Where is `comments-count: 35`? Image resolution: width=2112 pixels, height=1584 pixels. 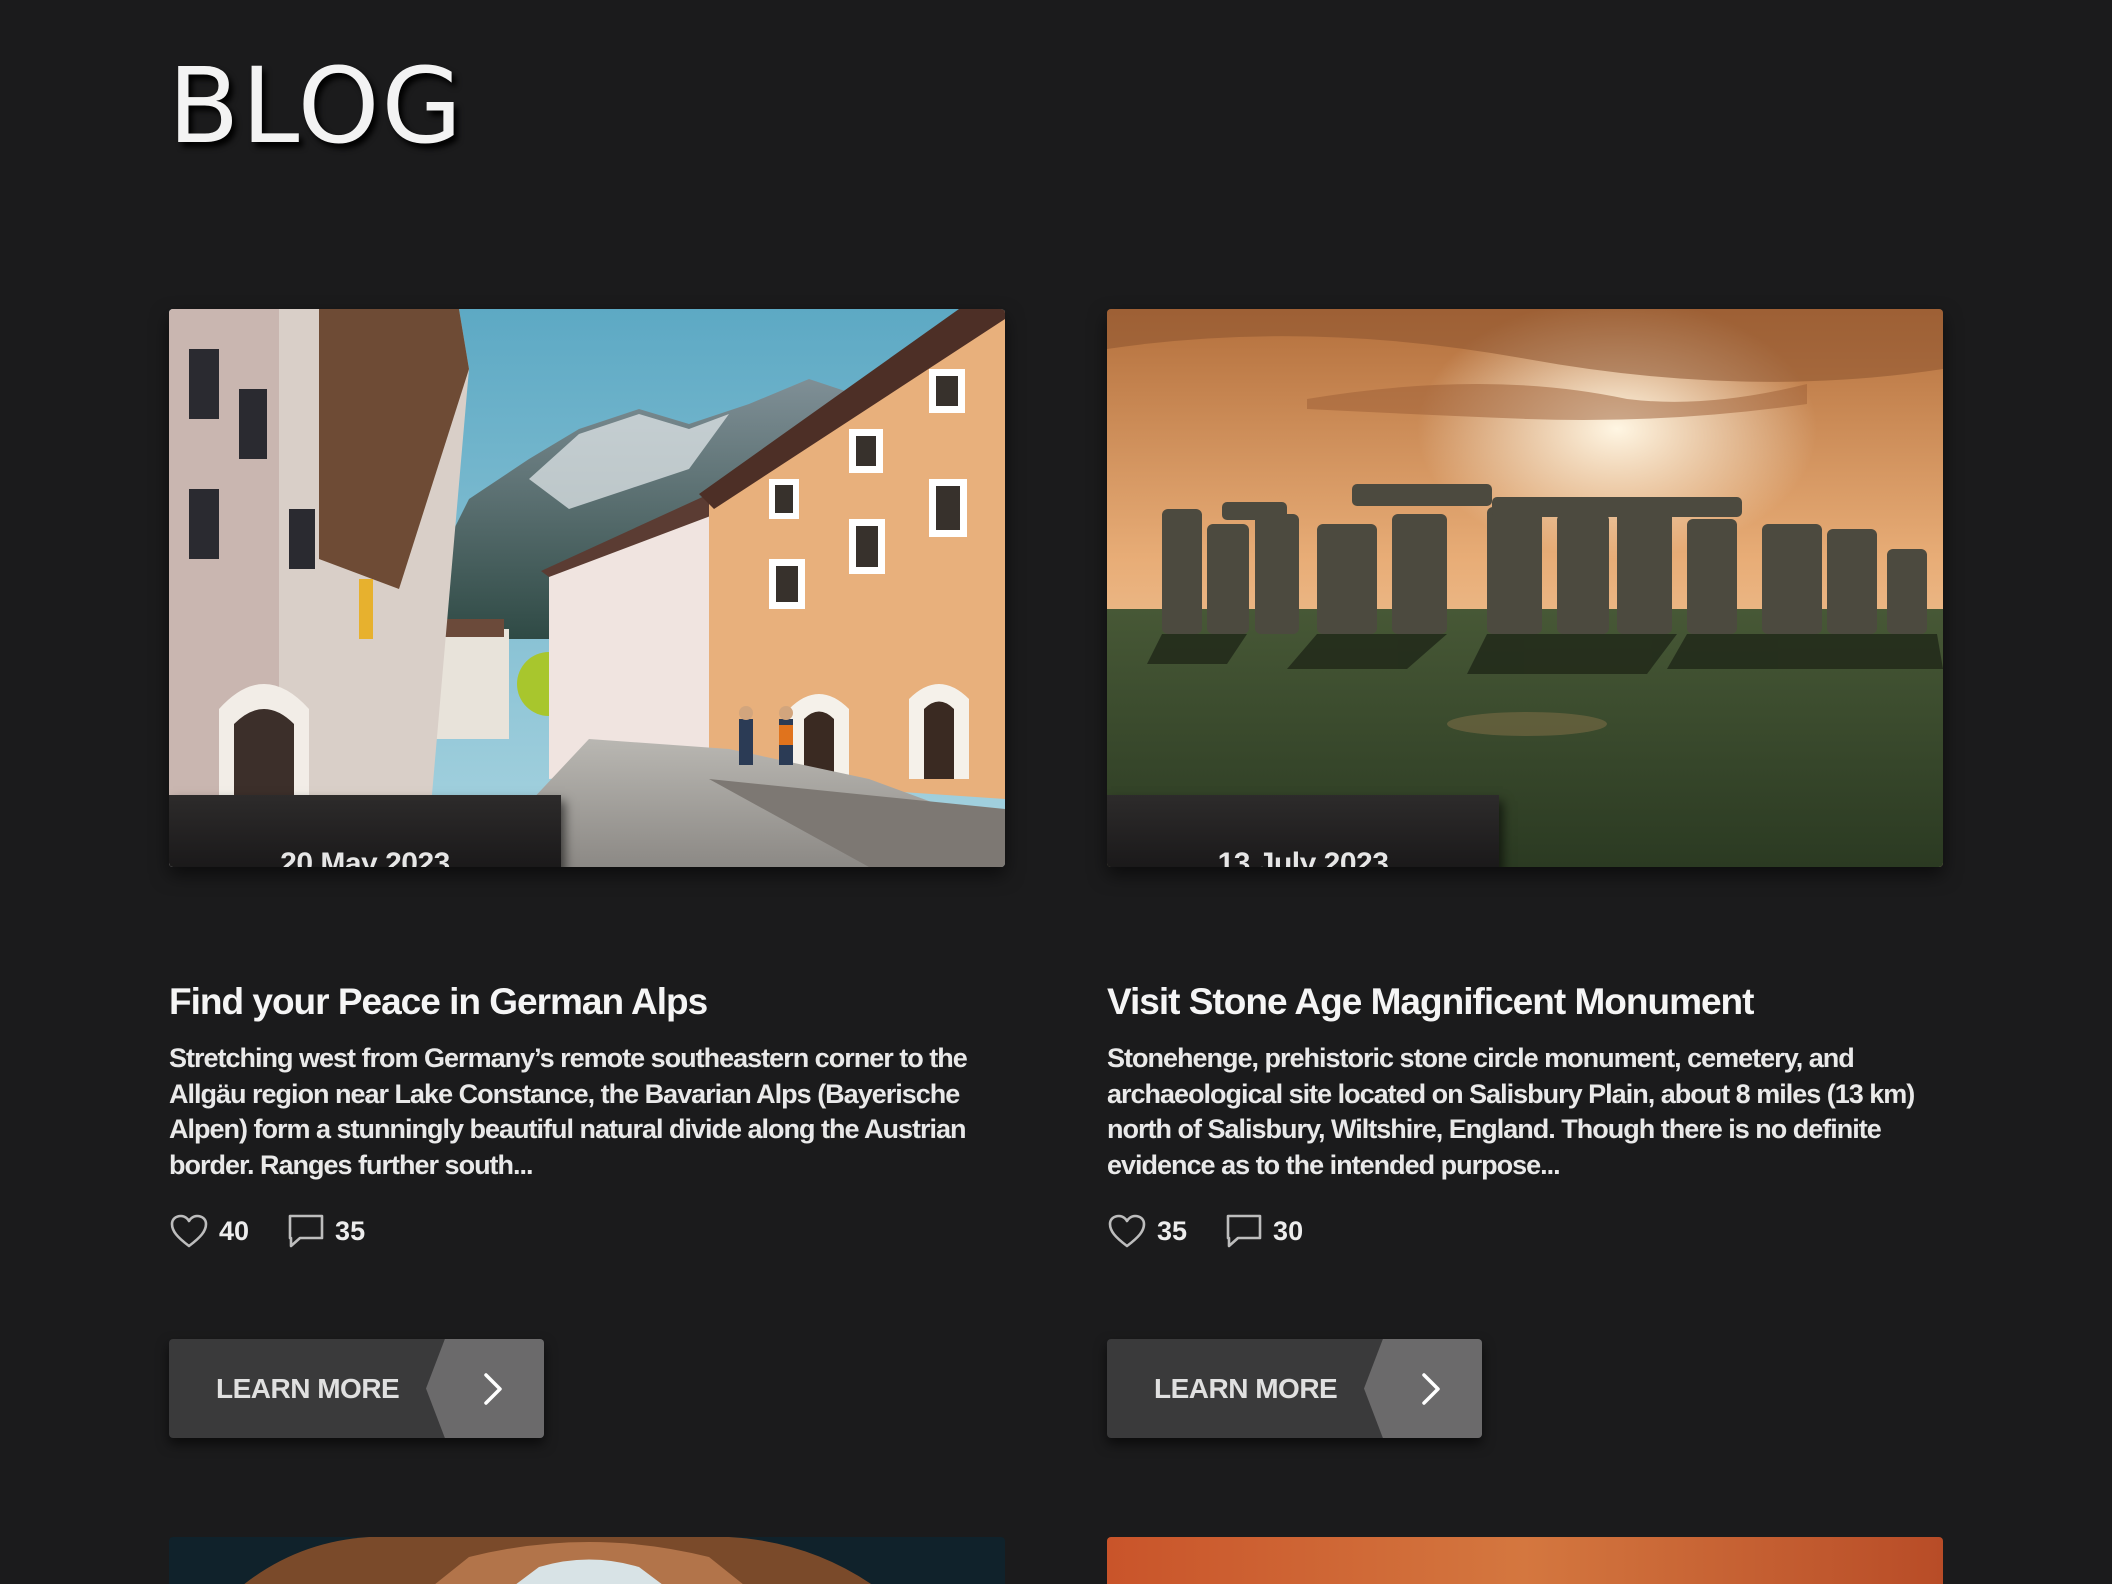
comments-count: 35 is located at coordinates (350, 1230).